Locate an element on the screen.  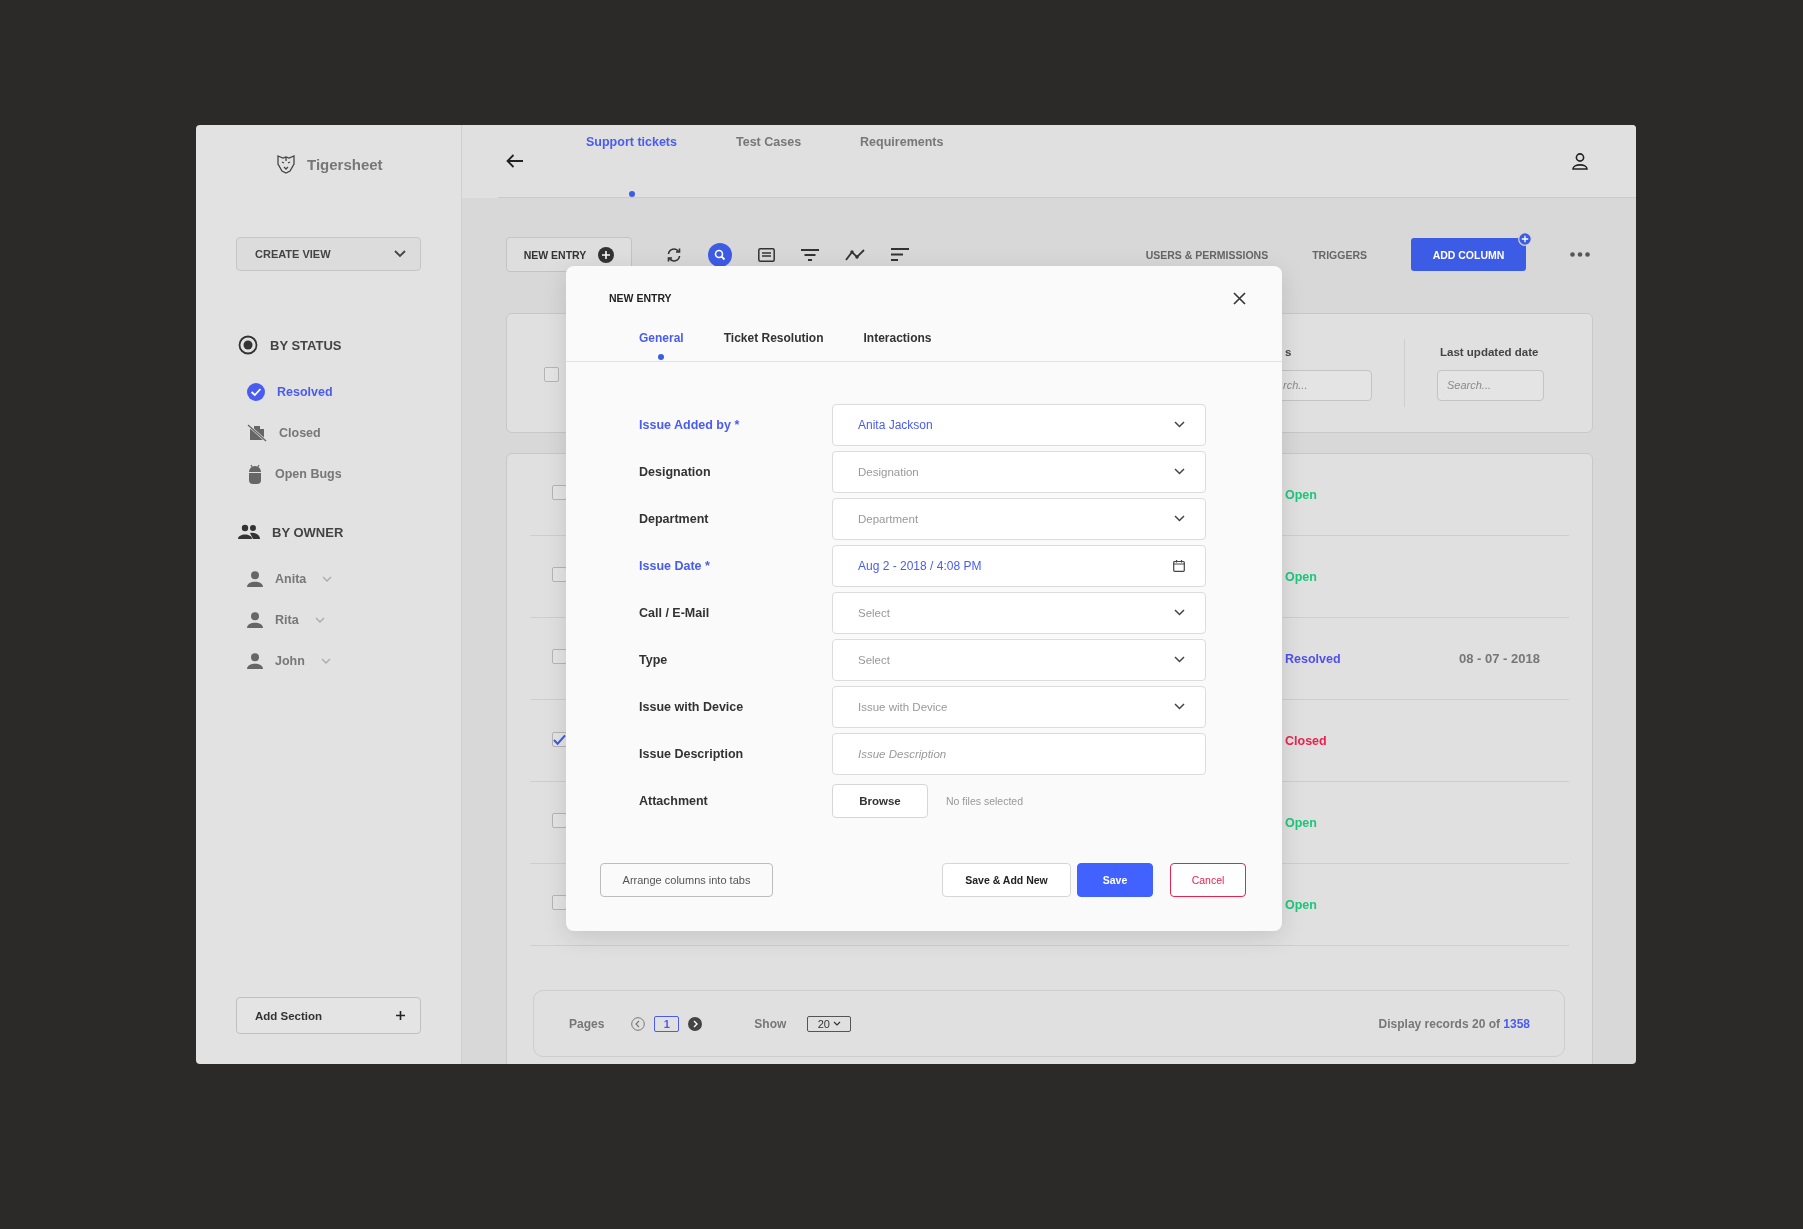
toolbar-link: USERS & PERMISSIONS is located at coordinates (1207, 254).